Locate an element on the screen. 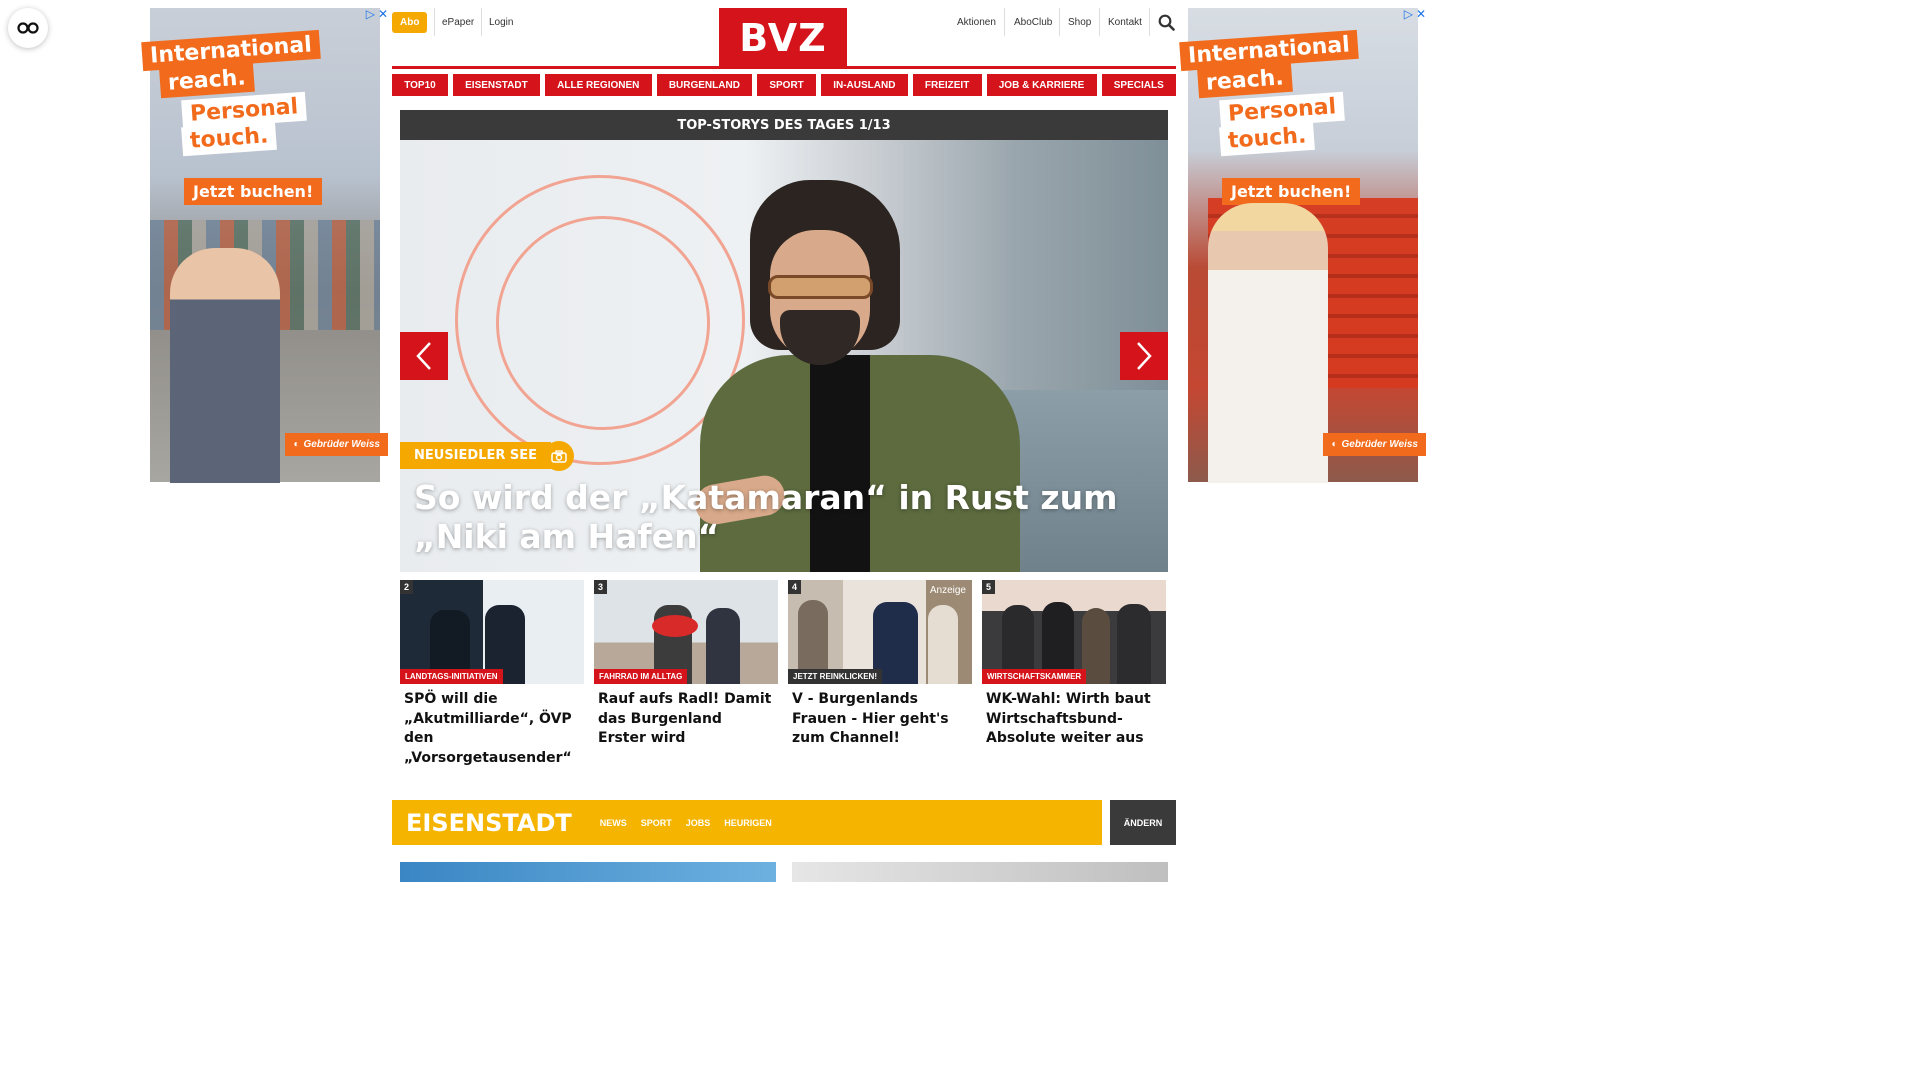  nav-item-alle-regionen: ALLE REGIONEN is located at coordinates (598, 85).